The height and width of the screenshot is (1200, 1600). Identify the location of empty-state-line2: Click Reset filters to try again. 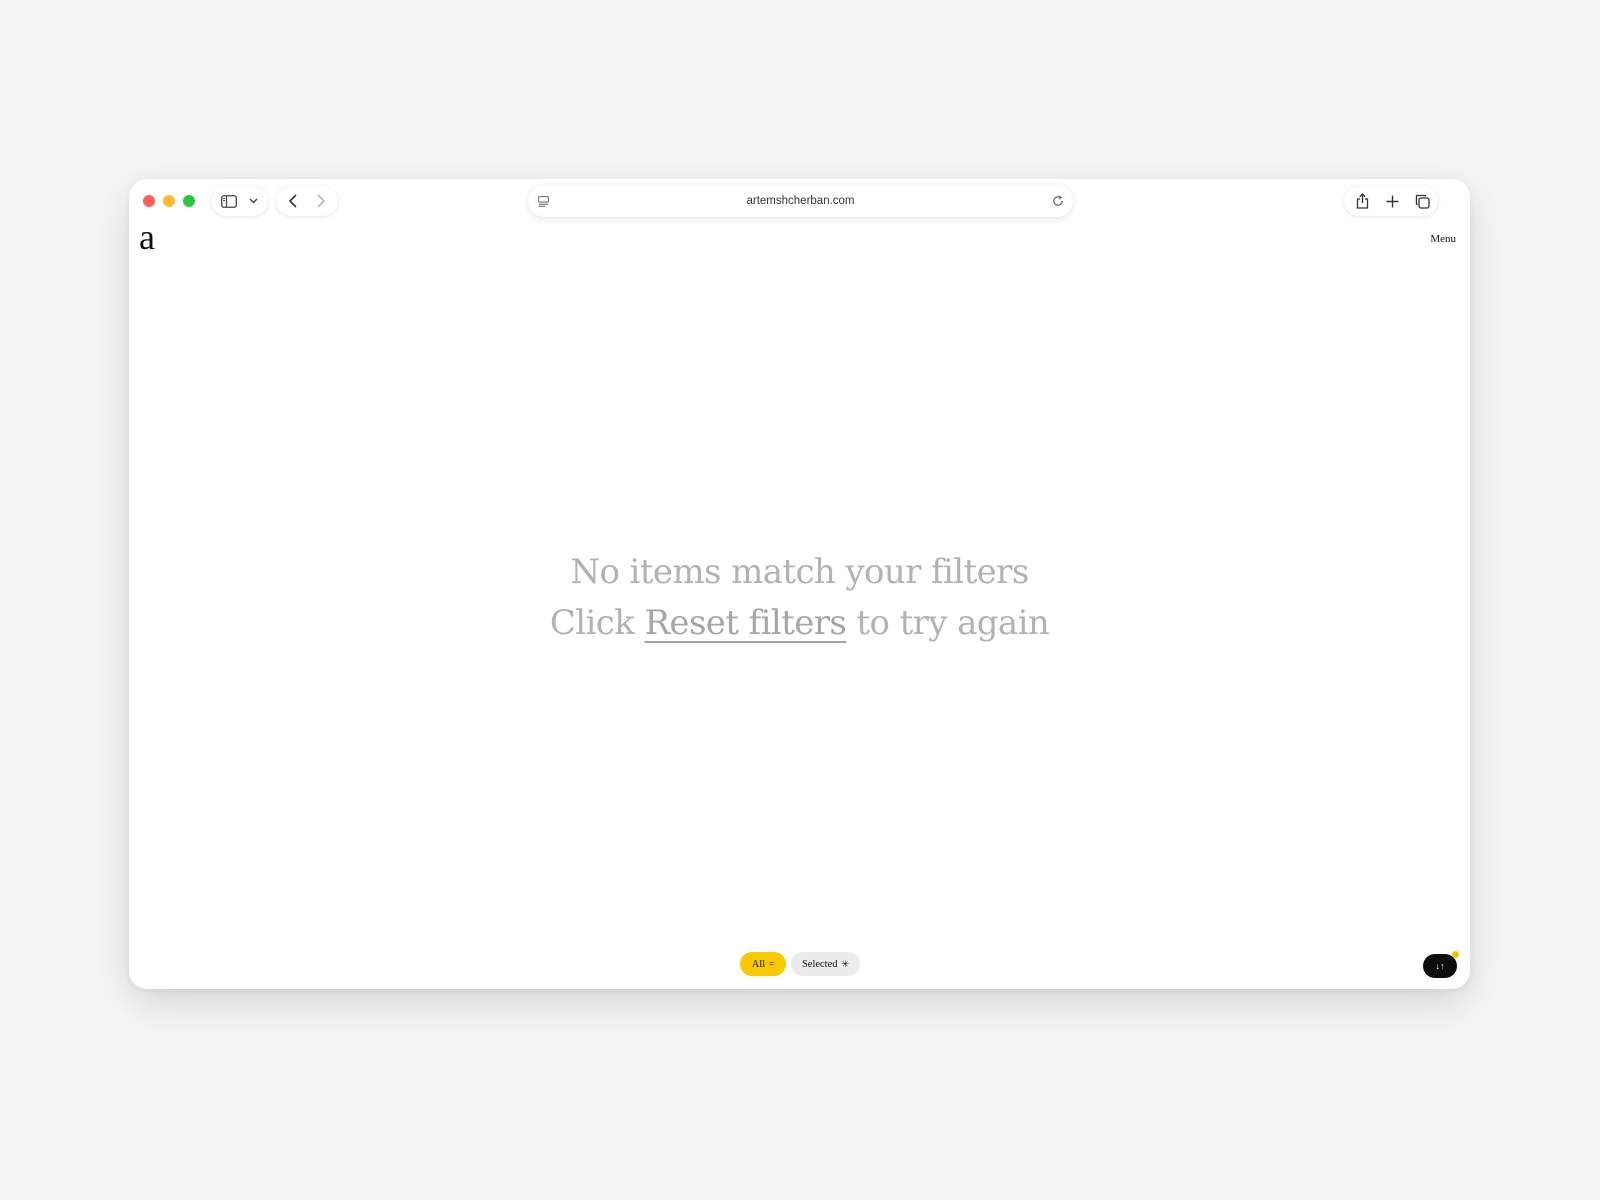
(799, 623).